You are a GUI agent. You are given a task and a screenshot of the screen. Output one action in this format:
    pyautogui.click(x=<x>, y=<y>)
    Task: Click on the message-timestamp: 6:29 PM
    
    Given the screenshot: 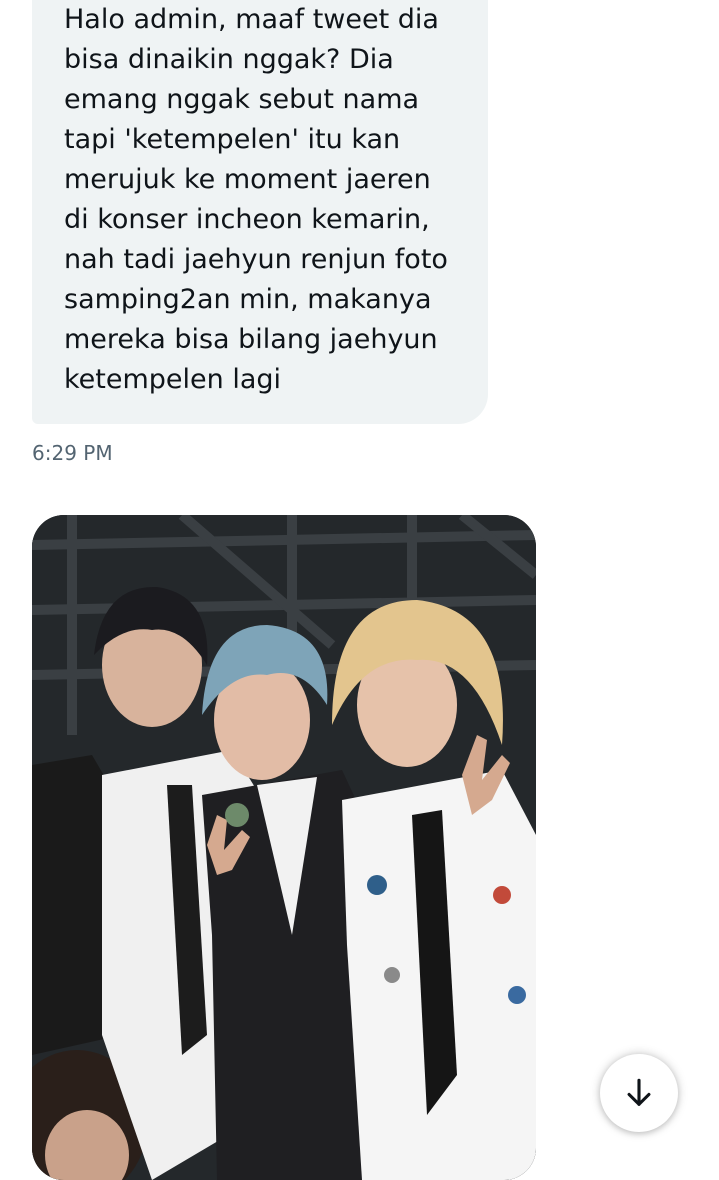 What is the action you would take?
    pyautogui.click(x=72, y=453)
    